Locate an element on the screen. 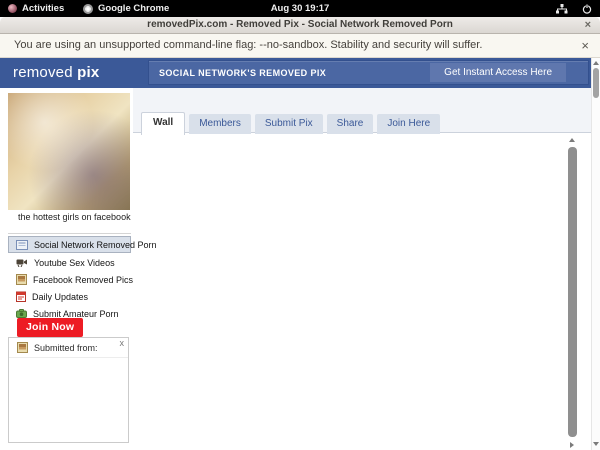 The image size is (600, 450). logo-word-1: removed is located at coordinates (45, 72).